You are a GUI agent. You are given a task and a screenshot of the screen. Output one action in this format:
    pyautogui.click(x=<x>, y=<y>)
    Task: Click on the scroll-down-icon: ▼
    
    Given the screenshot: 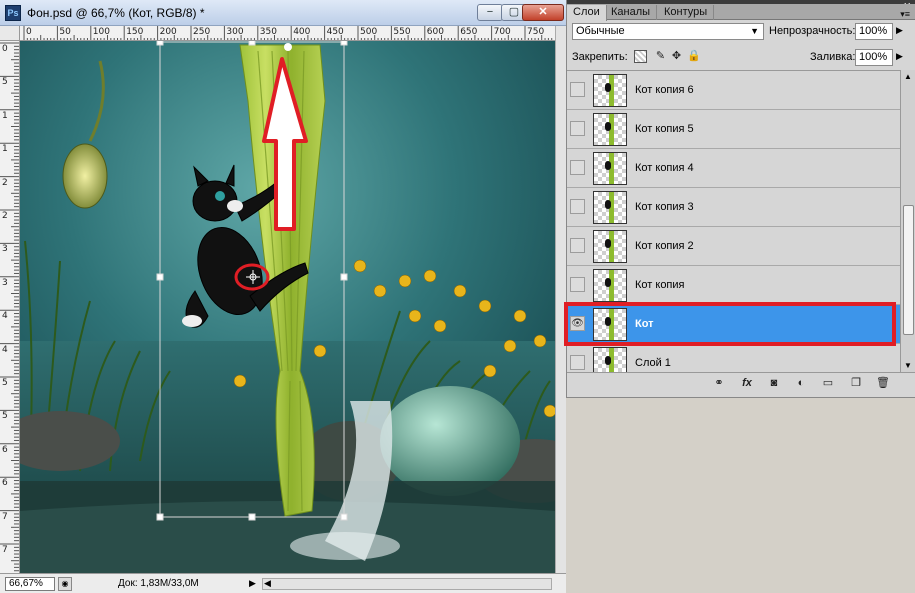 What is the action you would take?
    pyautogui.click(x=908, y=365)
    